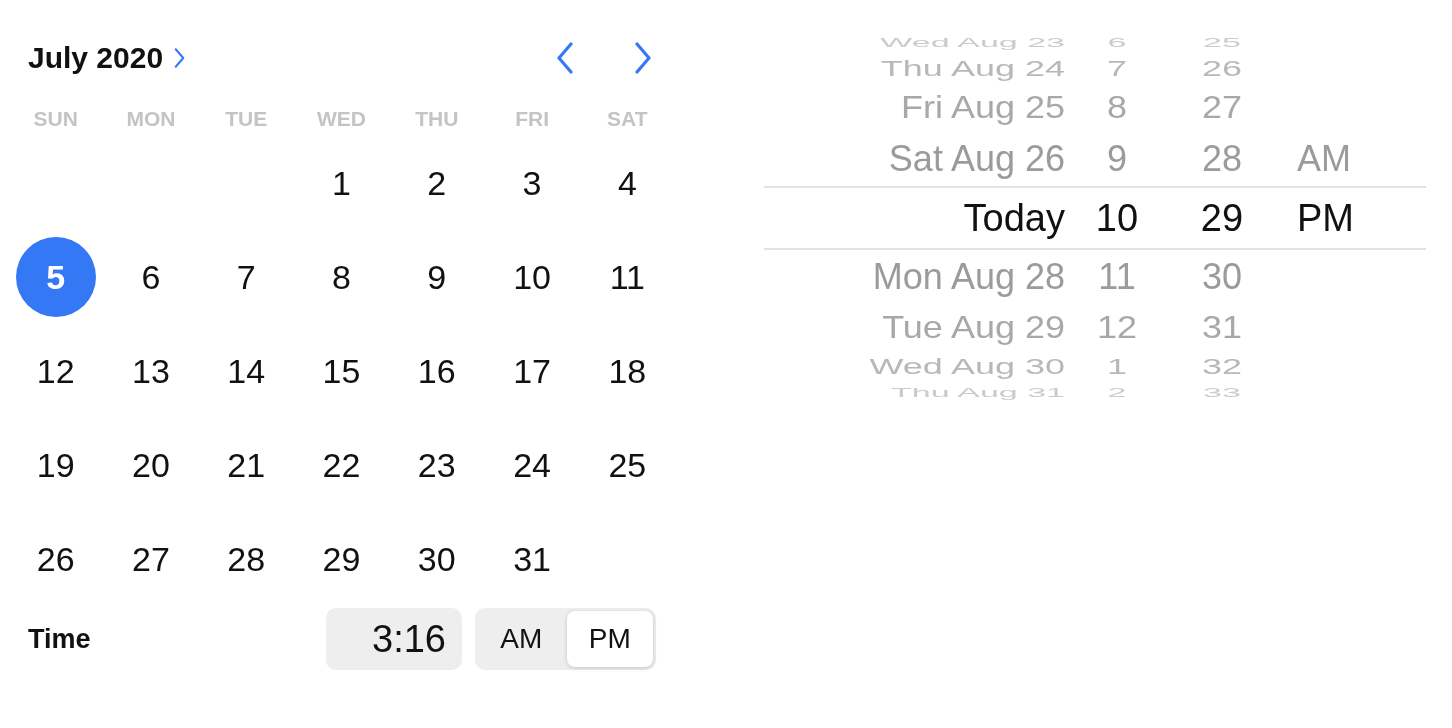 This screenshot has height=728, width=1452. What do you see at coordinates (532, 371) in the screenshot?
I see `day-button: 17` at bounding box center [532, 371].